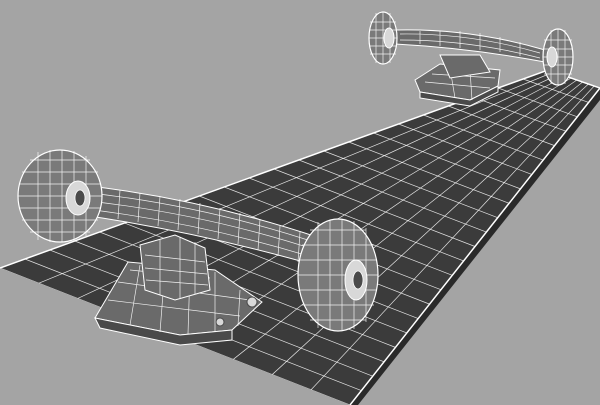 The height and width of the screenshot is (405, 600). I want to click on rear-right-wheel, so click(558, 57).